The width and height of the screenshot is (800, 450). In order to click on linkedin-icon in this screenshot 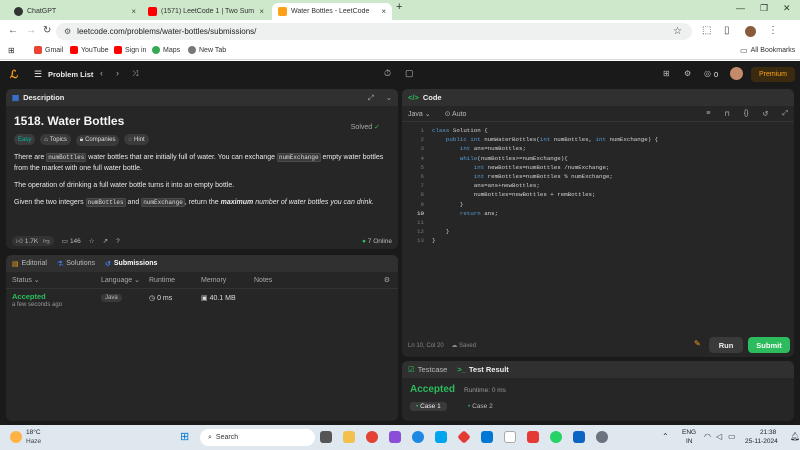, I will do `click(579, 437)`.